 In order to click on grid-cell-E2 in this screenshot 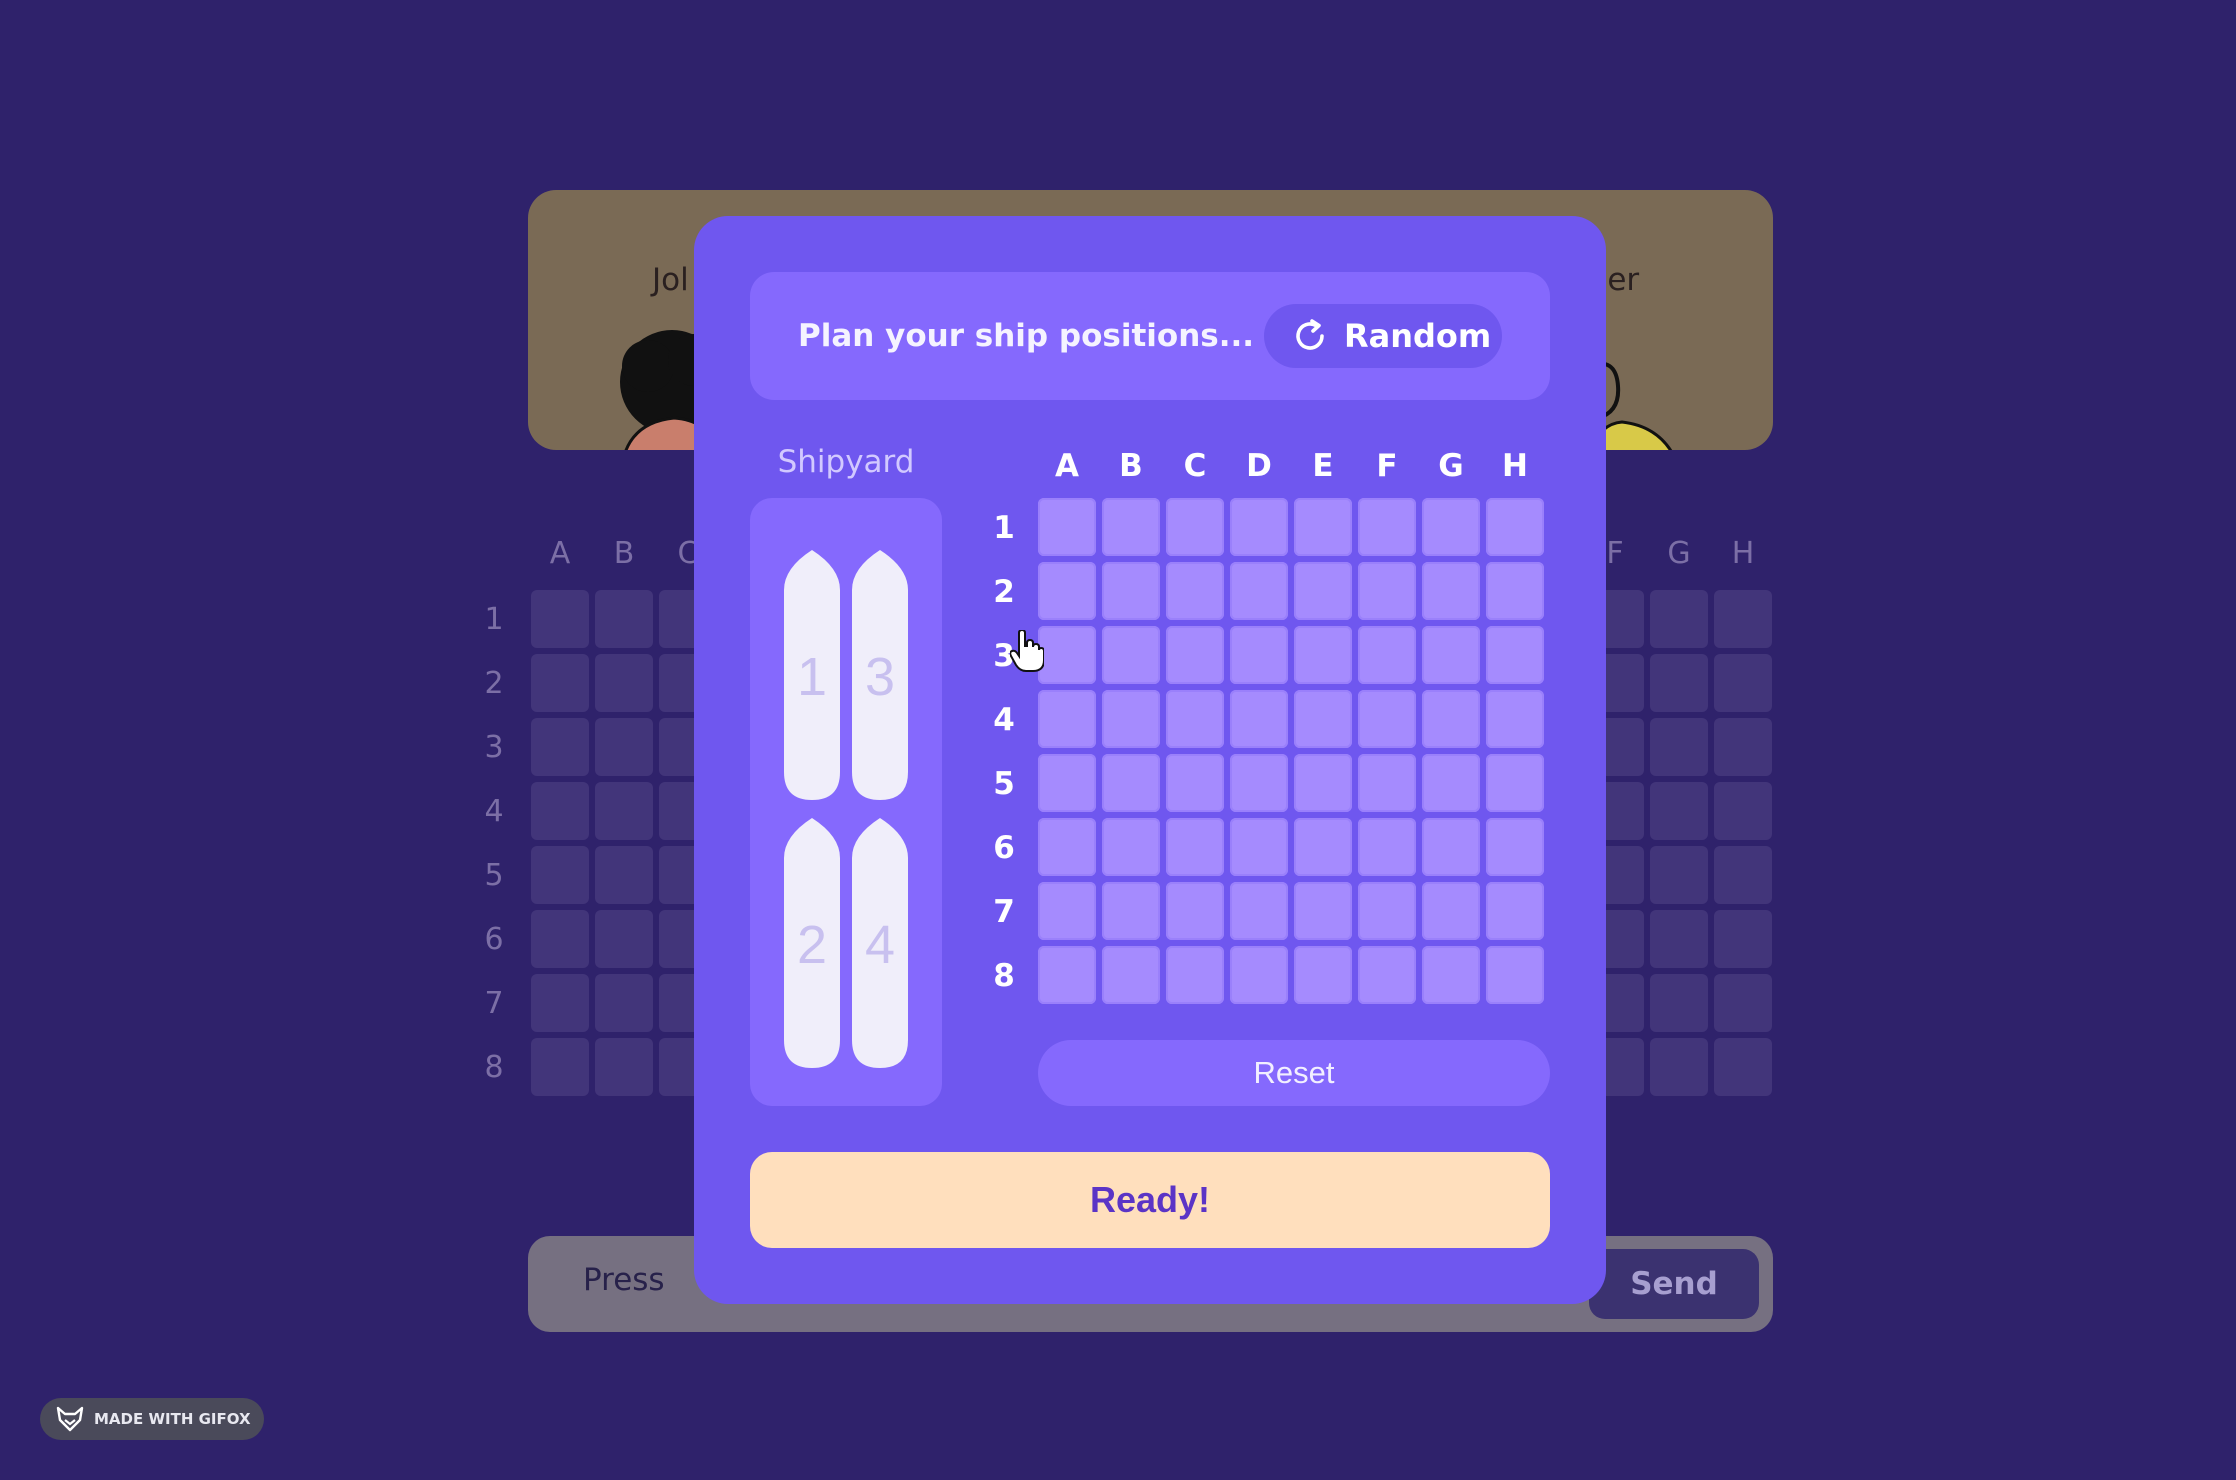, I will do `click(1323, 591)`.